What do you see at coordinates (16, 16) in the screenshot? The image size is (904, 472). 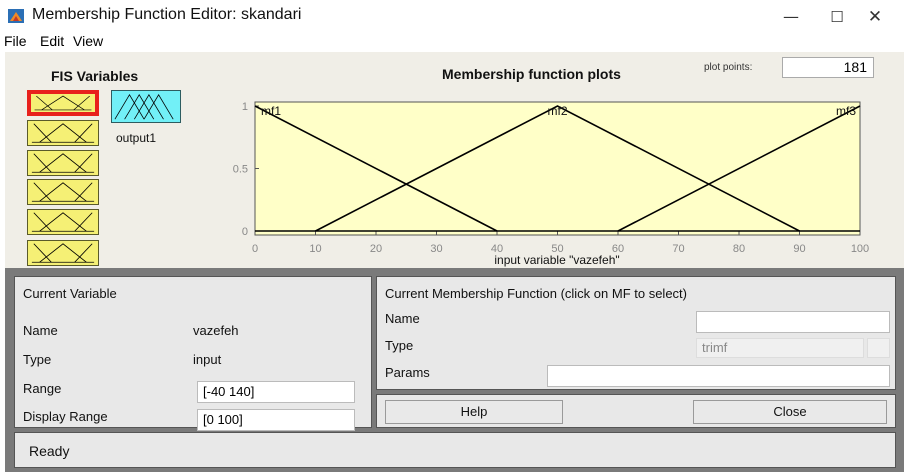 I see `matlab-app-icon` at bounding box center [16, 16].